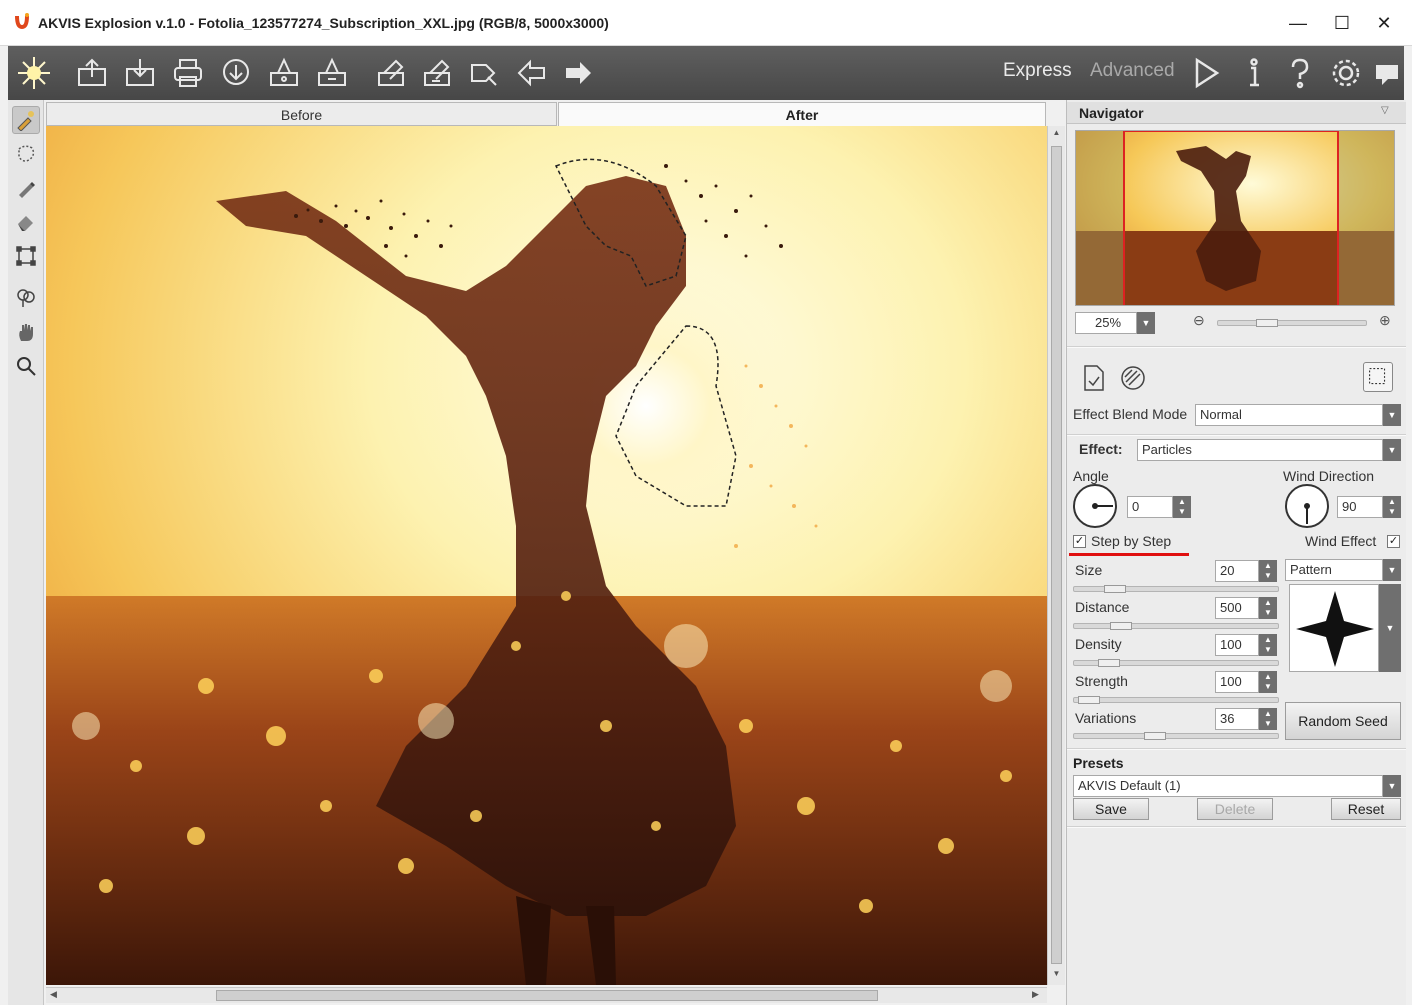 Image resolution: width=1412 pixels, height=1005 pixels. I want to click on open-image-icon, so click(92, 73).